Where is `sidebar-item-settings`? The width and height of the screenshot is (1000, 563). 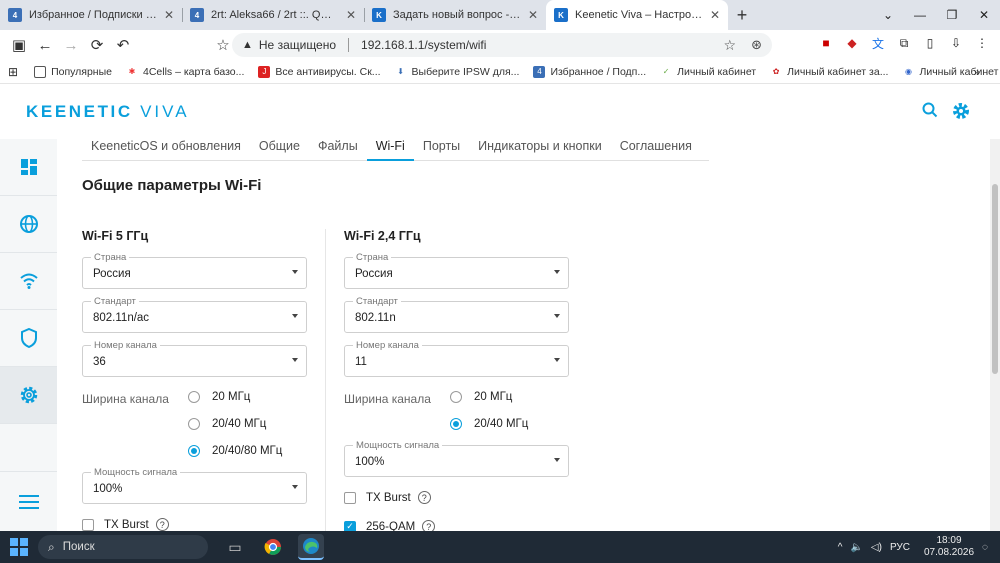
sidebar-item-settings is located at coordinates (28, 395).